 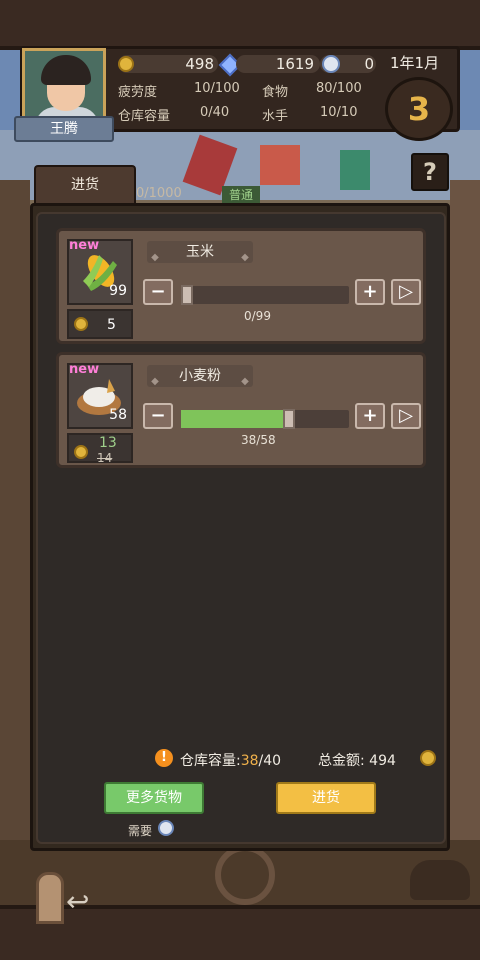 I want to click on food-value: 80/100, so click(x=339, y=88).